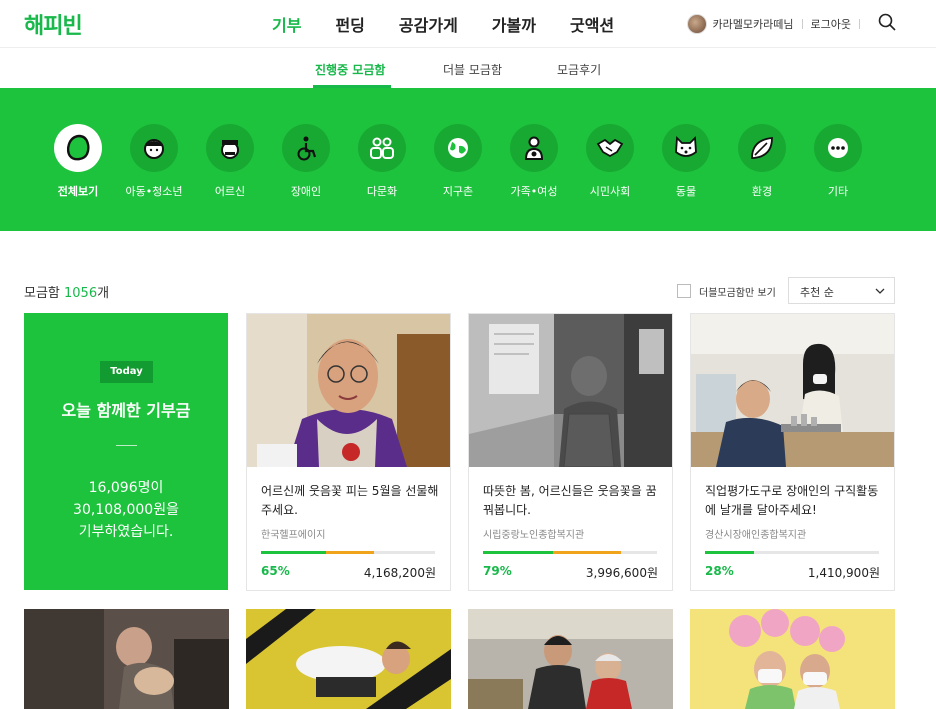 The image size is (936, 709). What do you see at coordinates (753, 24) in the screenshot?
I see `user-name: 카라멜모카라떼님` at bounding box center [753, 24].